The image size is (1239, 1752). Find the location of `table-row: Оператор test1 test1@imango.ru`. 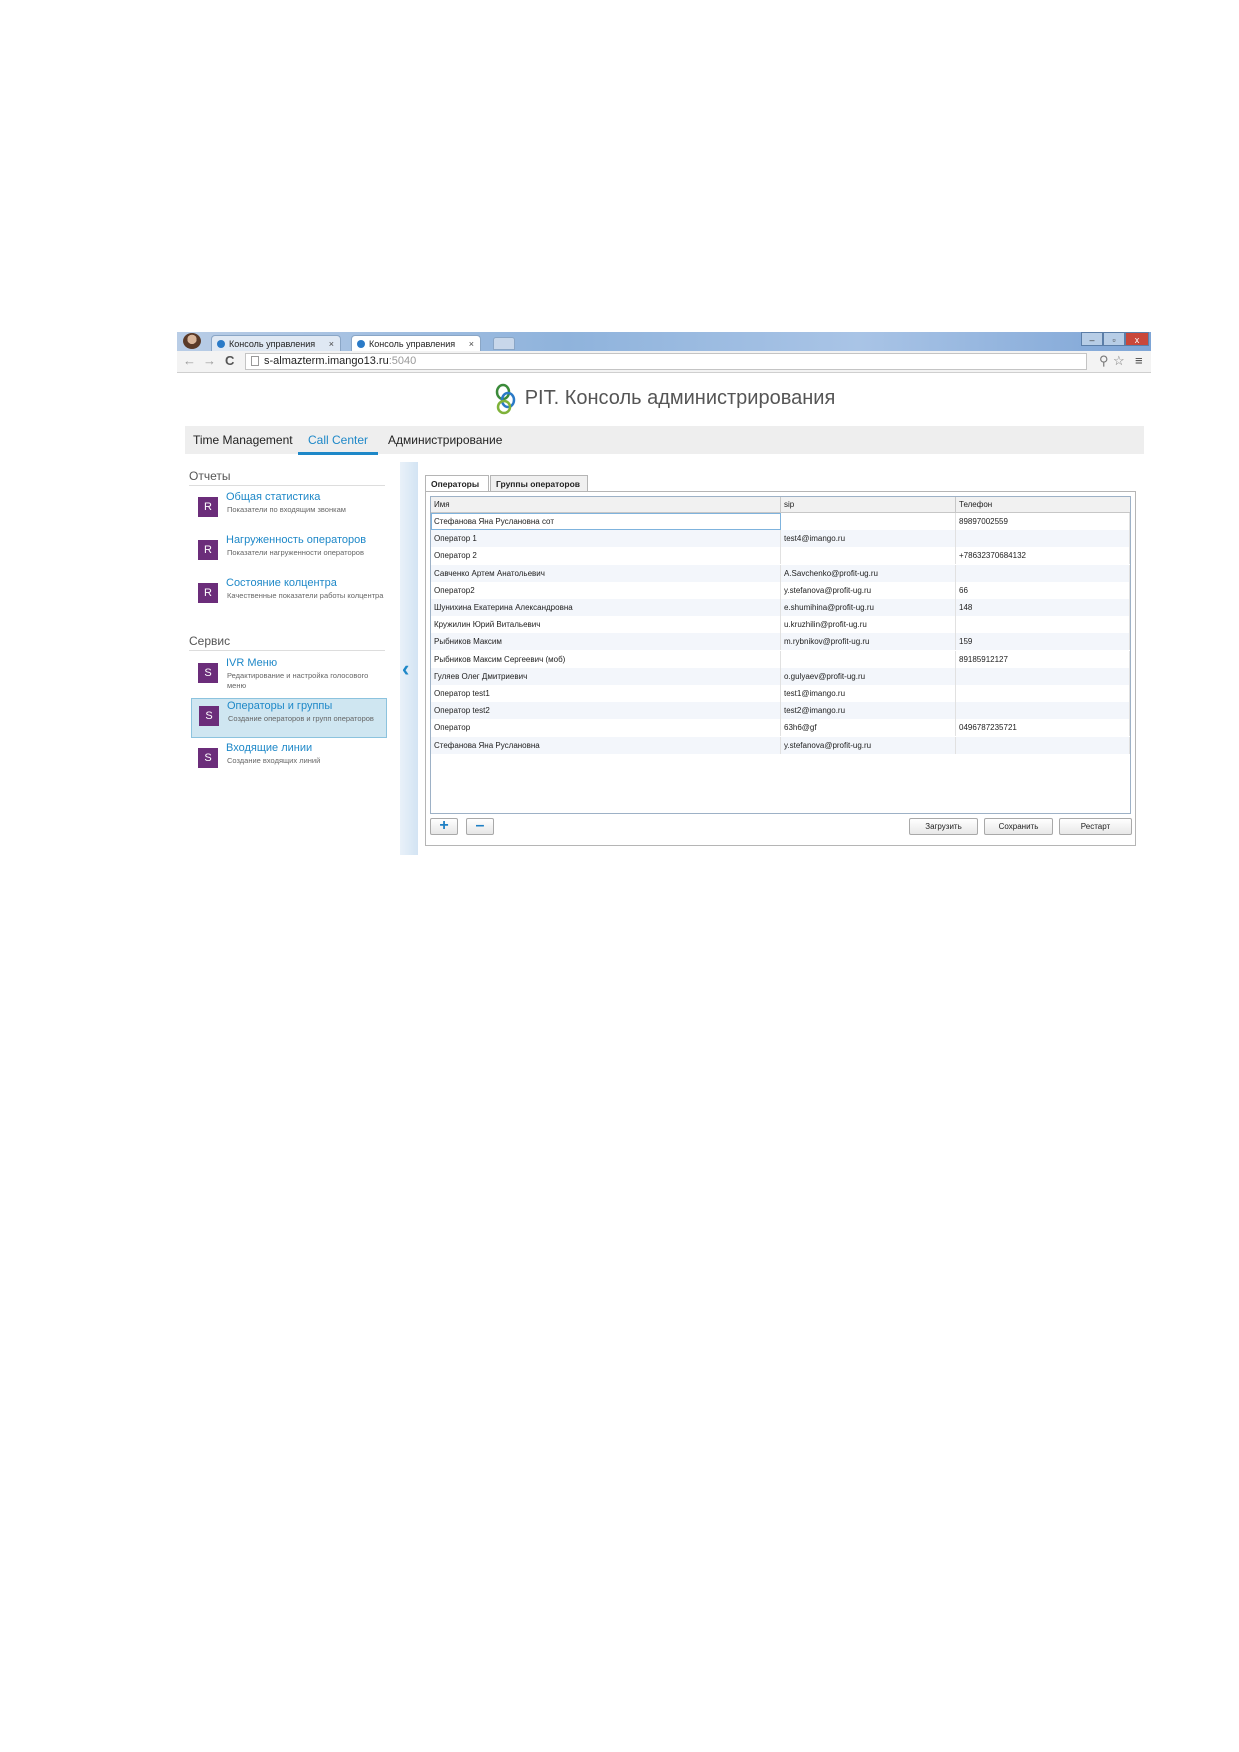

table-row: Оператор test1 test1@imango.ru is located at coordinates (780, 693).